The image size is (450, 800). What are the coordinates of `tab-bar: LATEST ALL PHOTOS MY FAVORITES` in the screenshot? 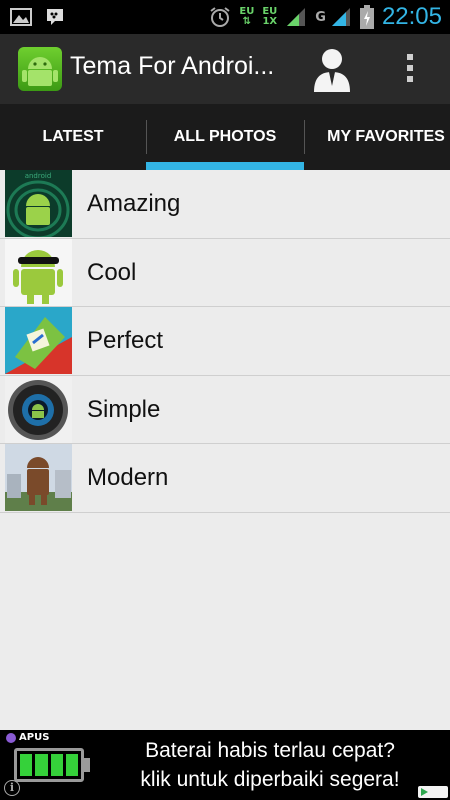 It's located at (225, 137).